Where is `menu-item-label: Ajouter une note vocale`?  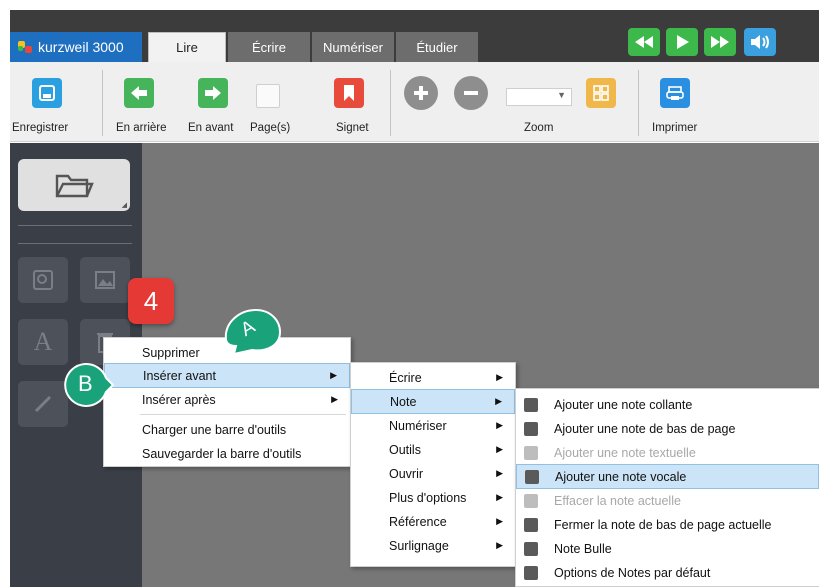
menu-item-label: Ajouter une note vocale is located at coordinates (621, 476).